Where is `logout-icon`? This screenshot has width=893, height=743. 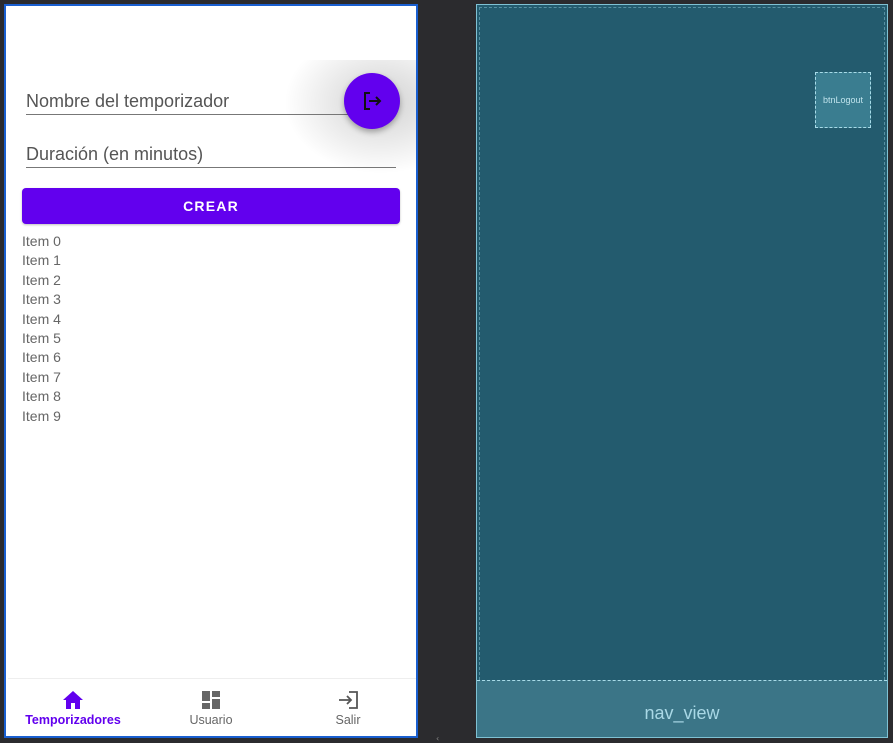 logout-icon is located at coordinates (373, 101).